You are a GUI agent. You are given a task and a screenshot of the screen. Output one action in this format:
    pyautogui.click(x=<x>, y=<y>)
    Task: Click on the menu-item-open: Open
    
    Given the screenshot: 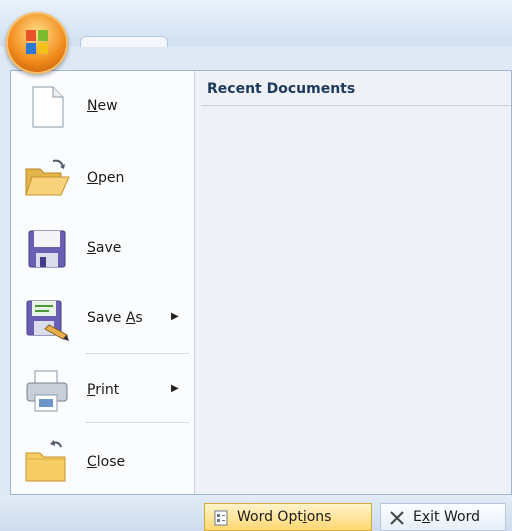 What is the action you would take?
    pyautogui.click(x=103, y=176)
    